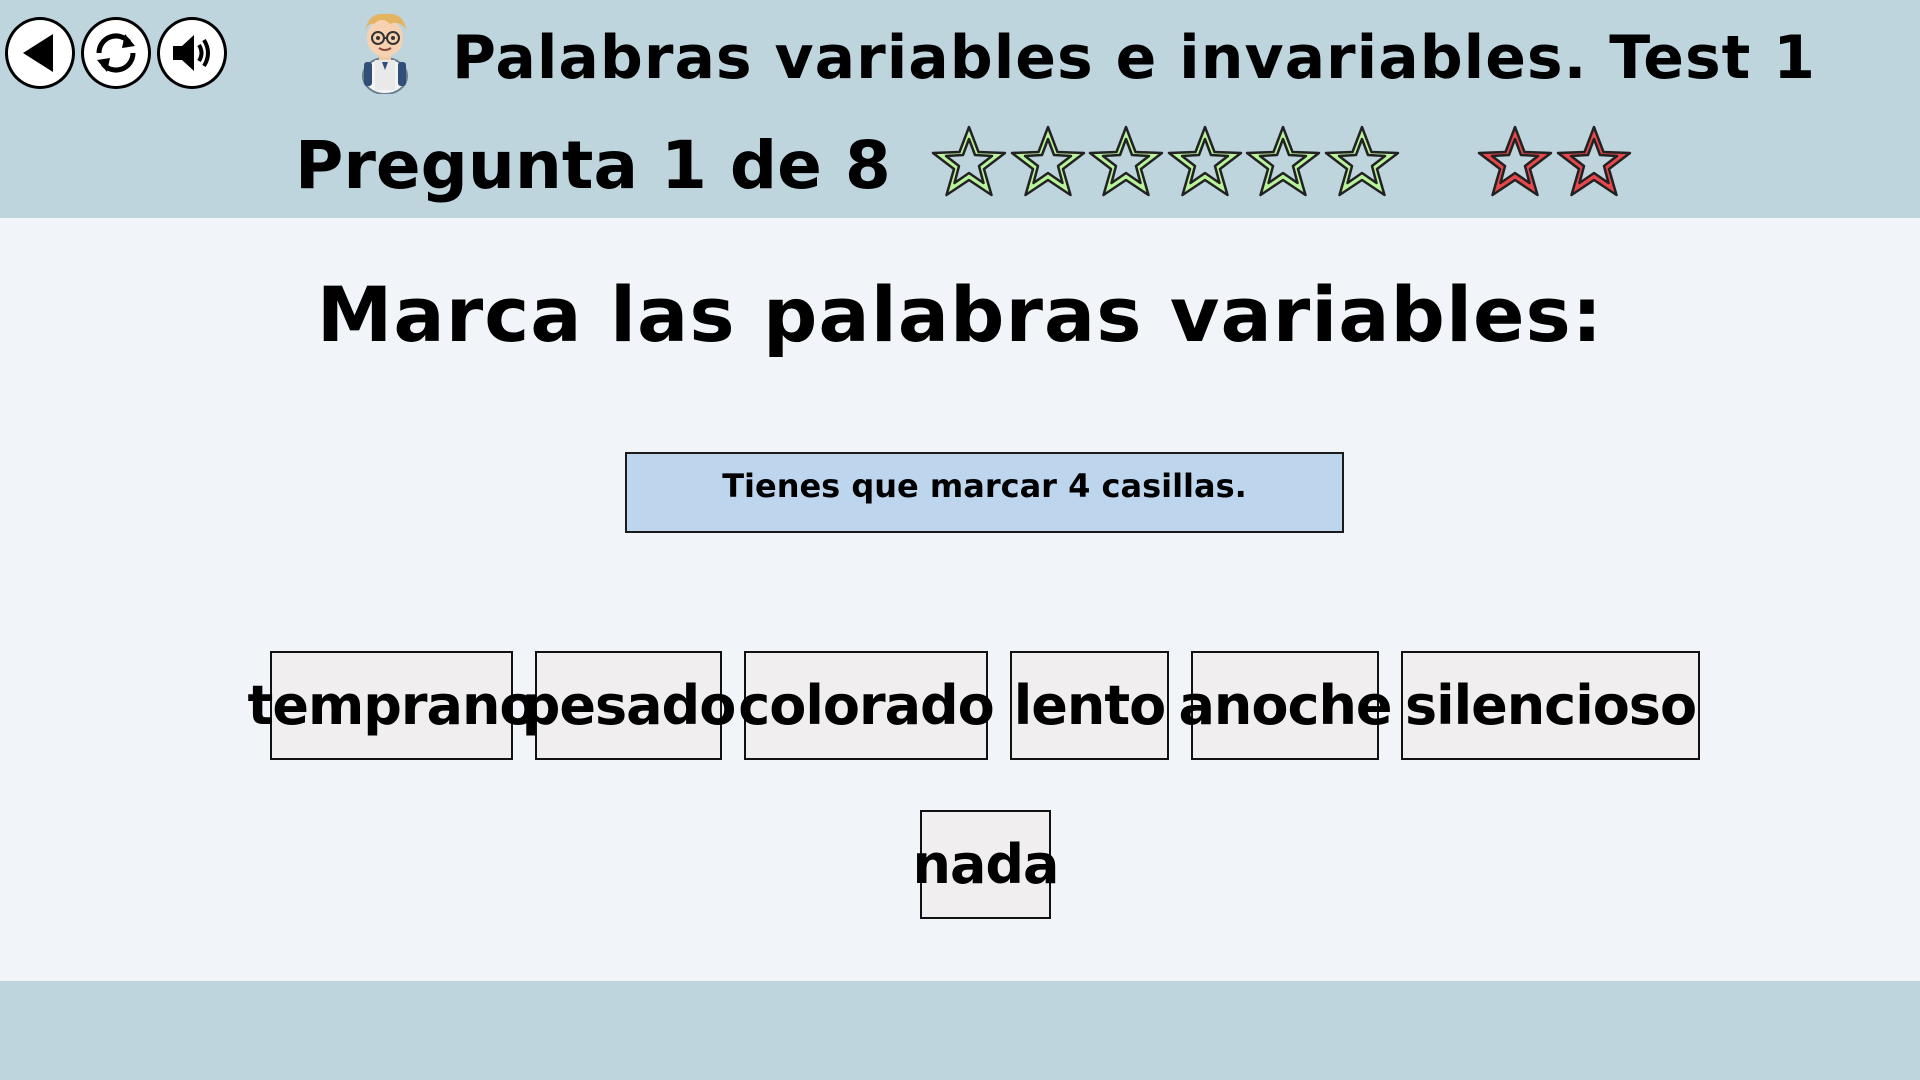 The width and height of the screenshot is (1920, 1080). Describe the element at coordinates (960, 314) in the screenshot. I see `question-instruction: Marca las palabras variables:` at that location.